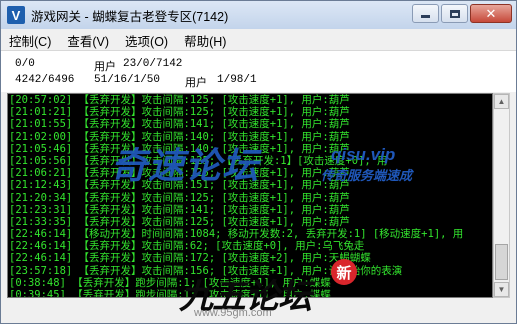  What do you see at coordinates (205, 40) in the screenshot?
I see `menu-help: 帮助(H)` at bounding box center [205, 40].